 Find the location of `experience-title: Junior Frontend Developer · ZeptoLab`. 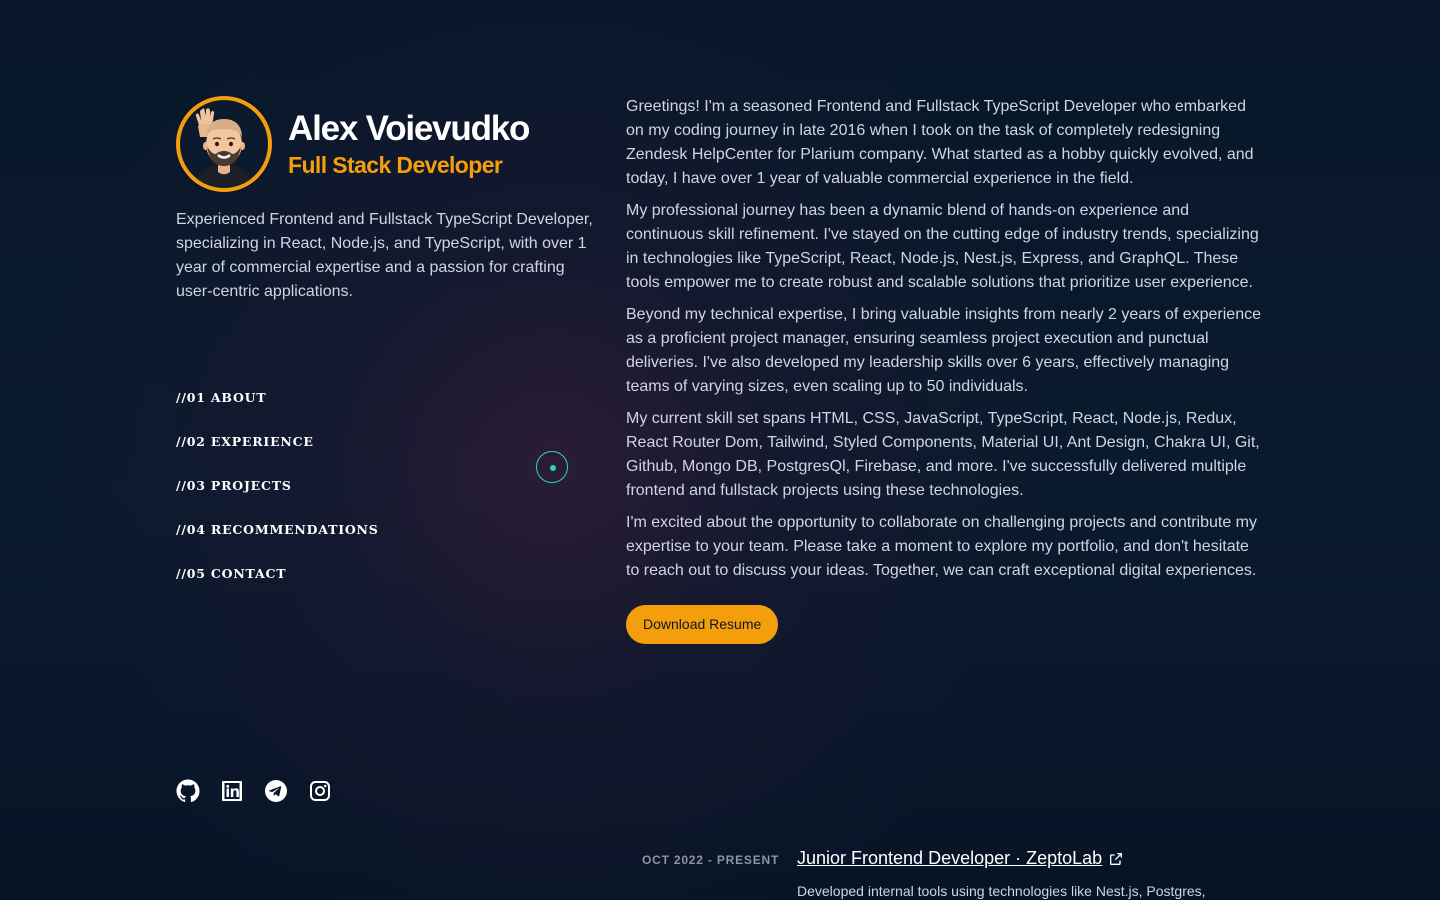

experience-title: Junior Frontend Developer · ZeptoLab is located at coordinates (950, 858).